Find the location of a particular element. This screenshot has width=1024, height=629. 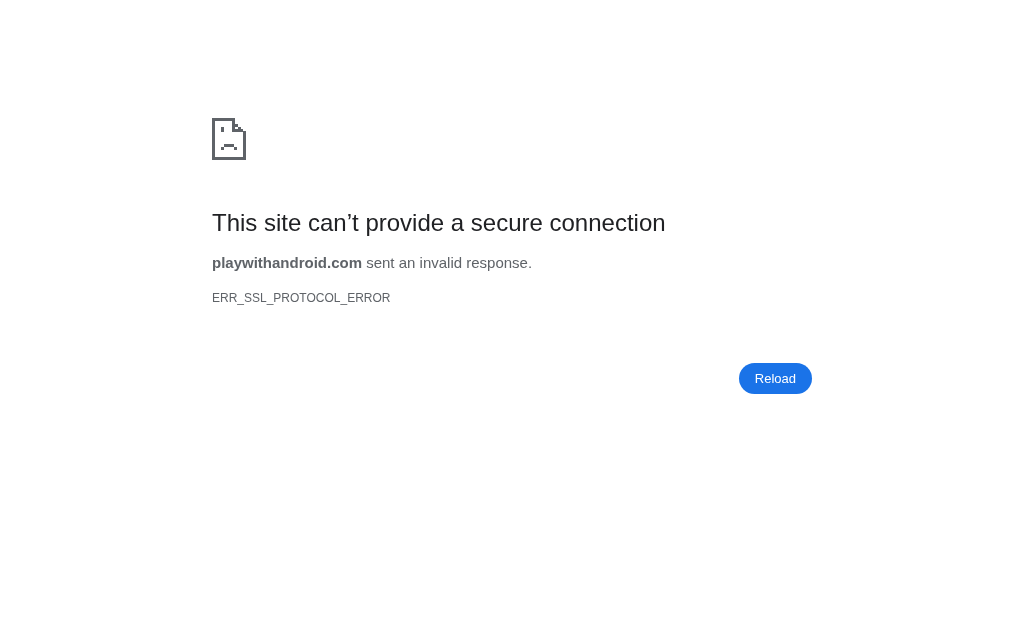

reload-button: Reload is located at coordinates (775, 378).